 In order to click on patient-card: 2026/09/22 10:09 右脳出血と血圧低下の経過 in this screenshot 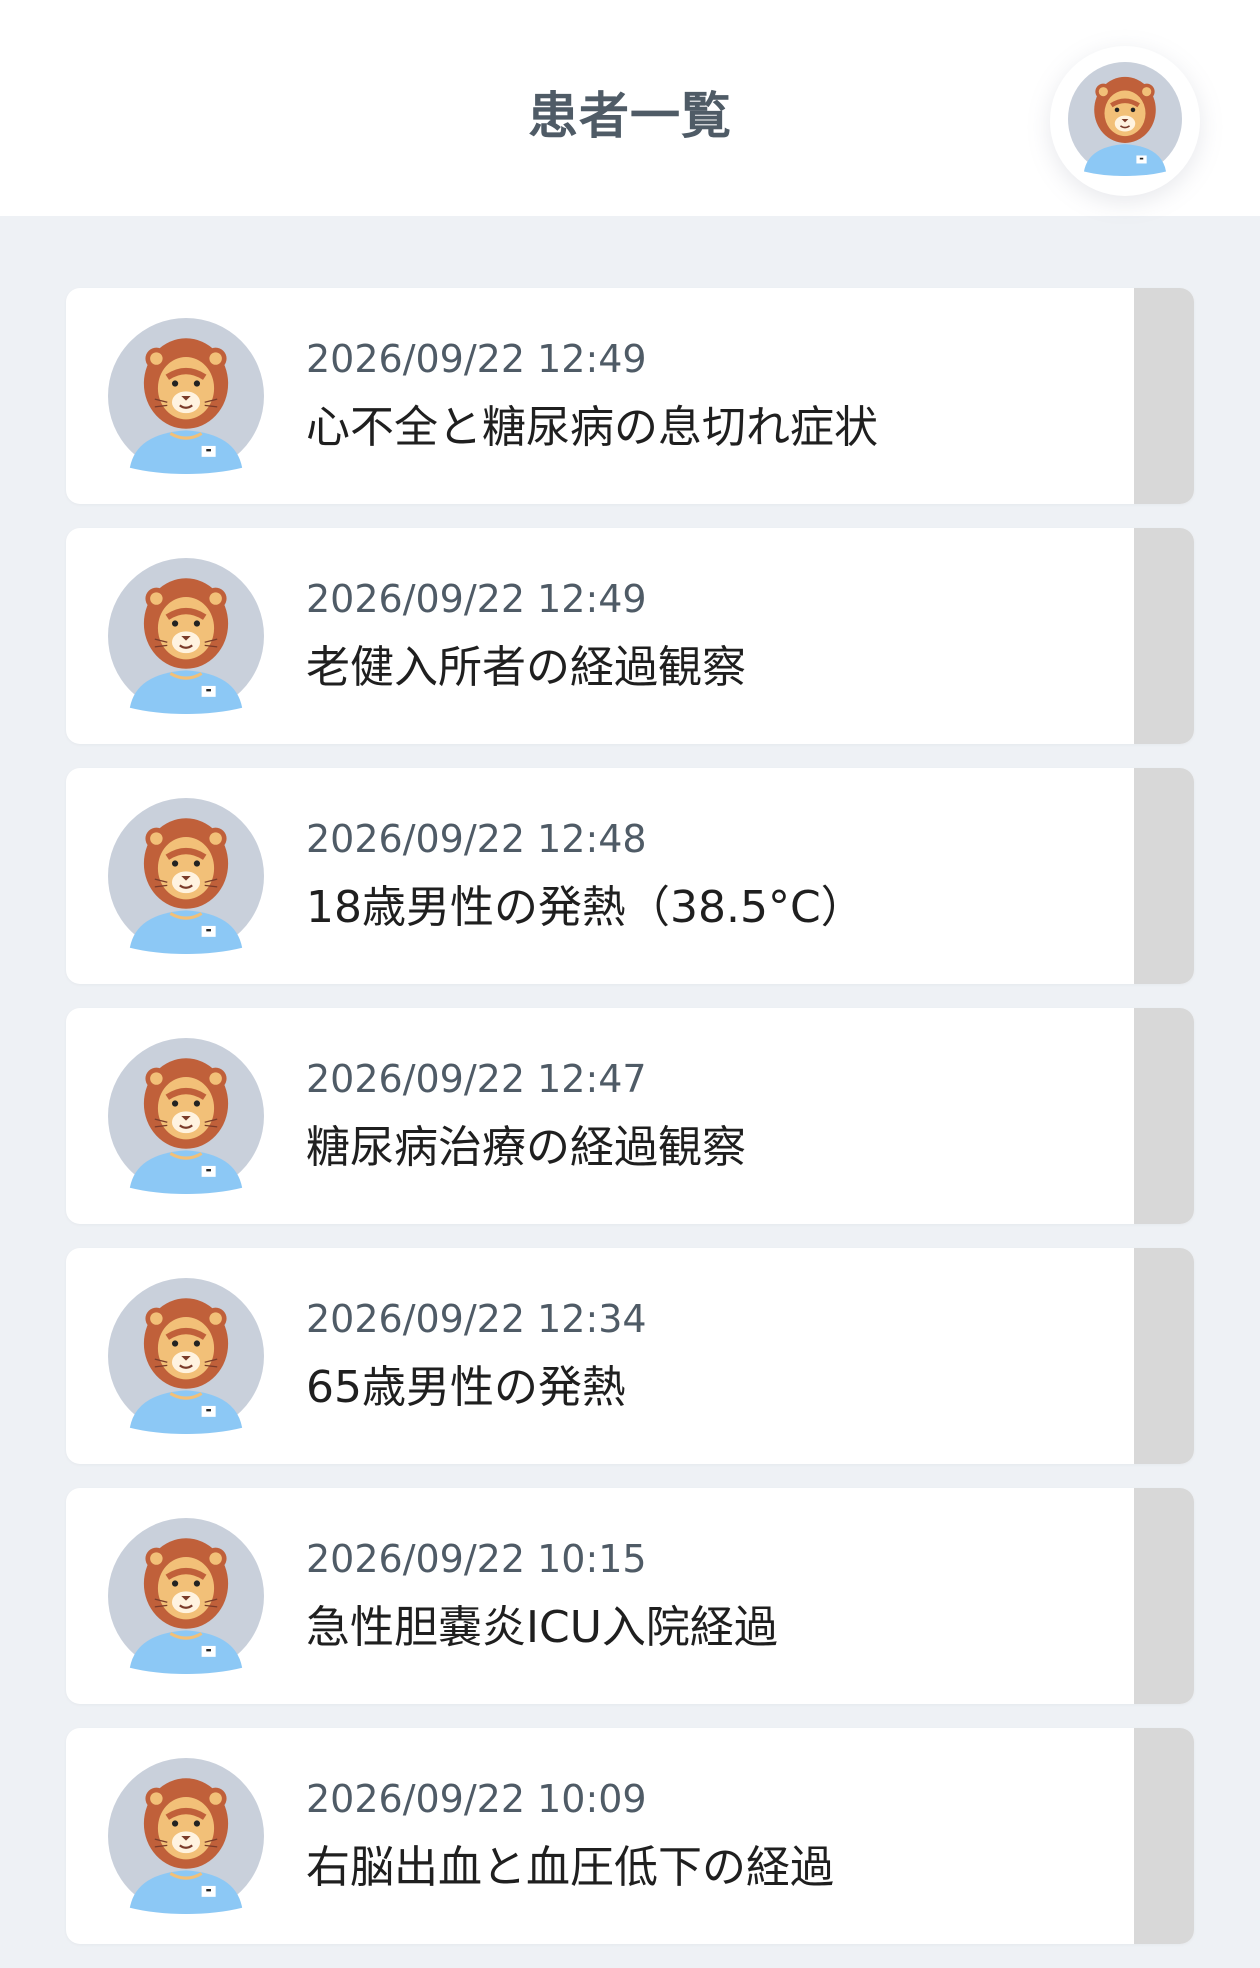, I will do `click(630, 1836)`.